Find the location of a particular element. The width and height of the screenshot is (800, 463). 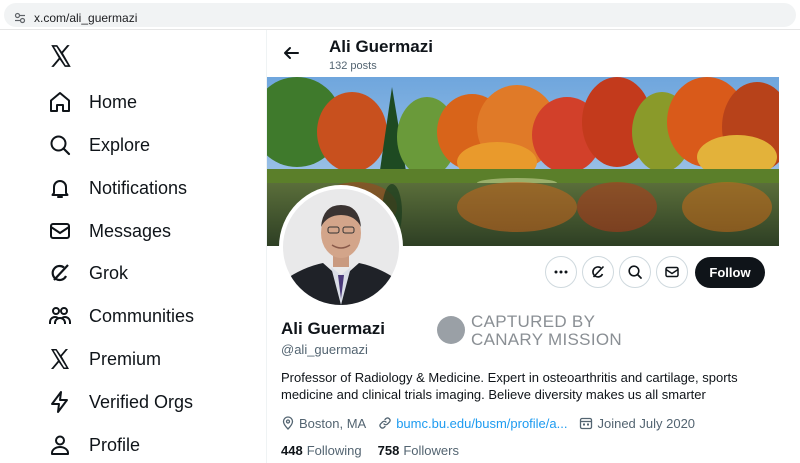

calendar-icon is located at coordinates (586, 423).